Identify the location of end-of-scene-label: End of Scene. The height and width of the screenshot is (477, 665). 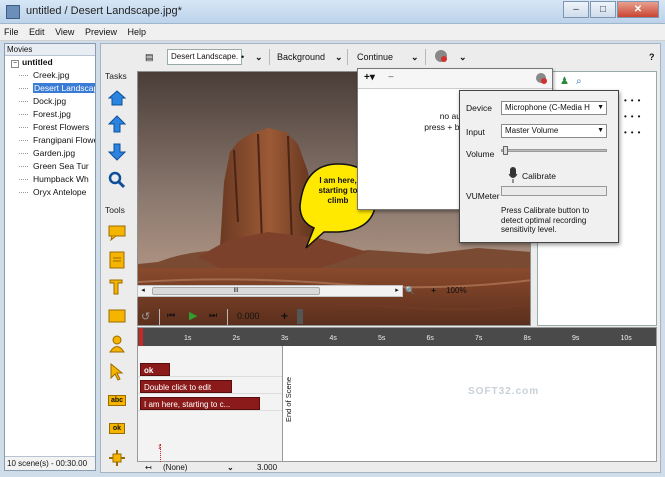
(288, 399).